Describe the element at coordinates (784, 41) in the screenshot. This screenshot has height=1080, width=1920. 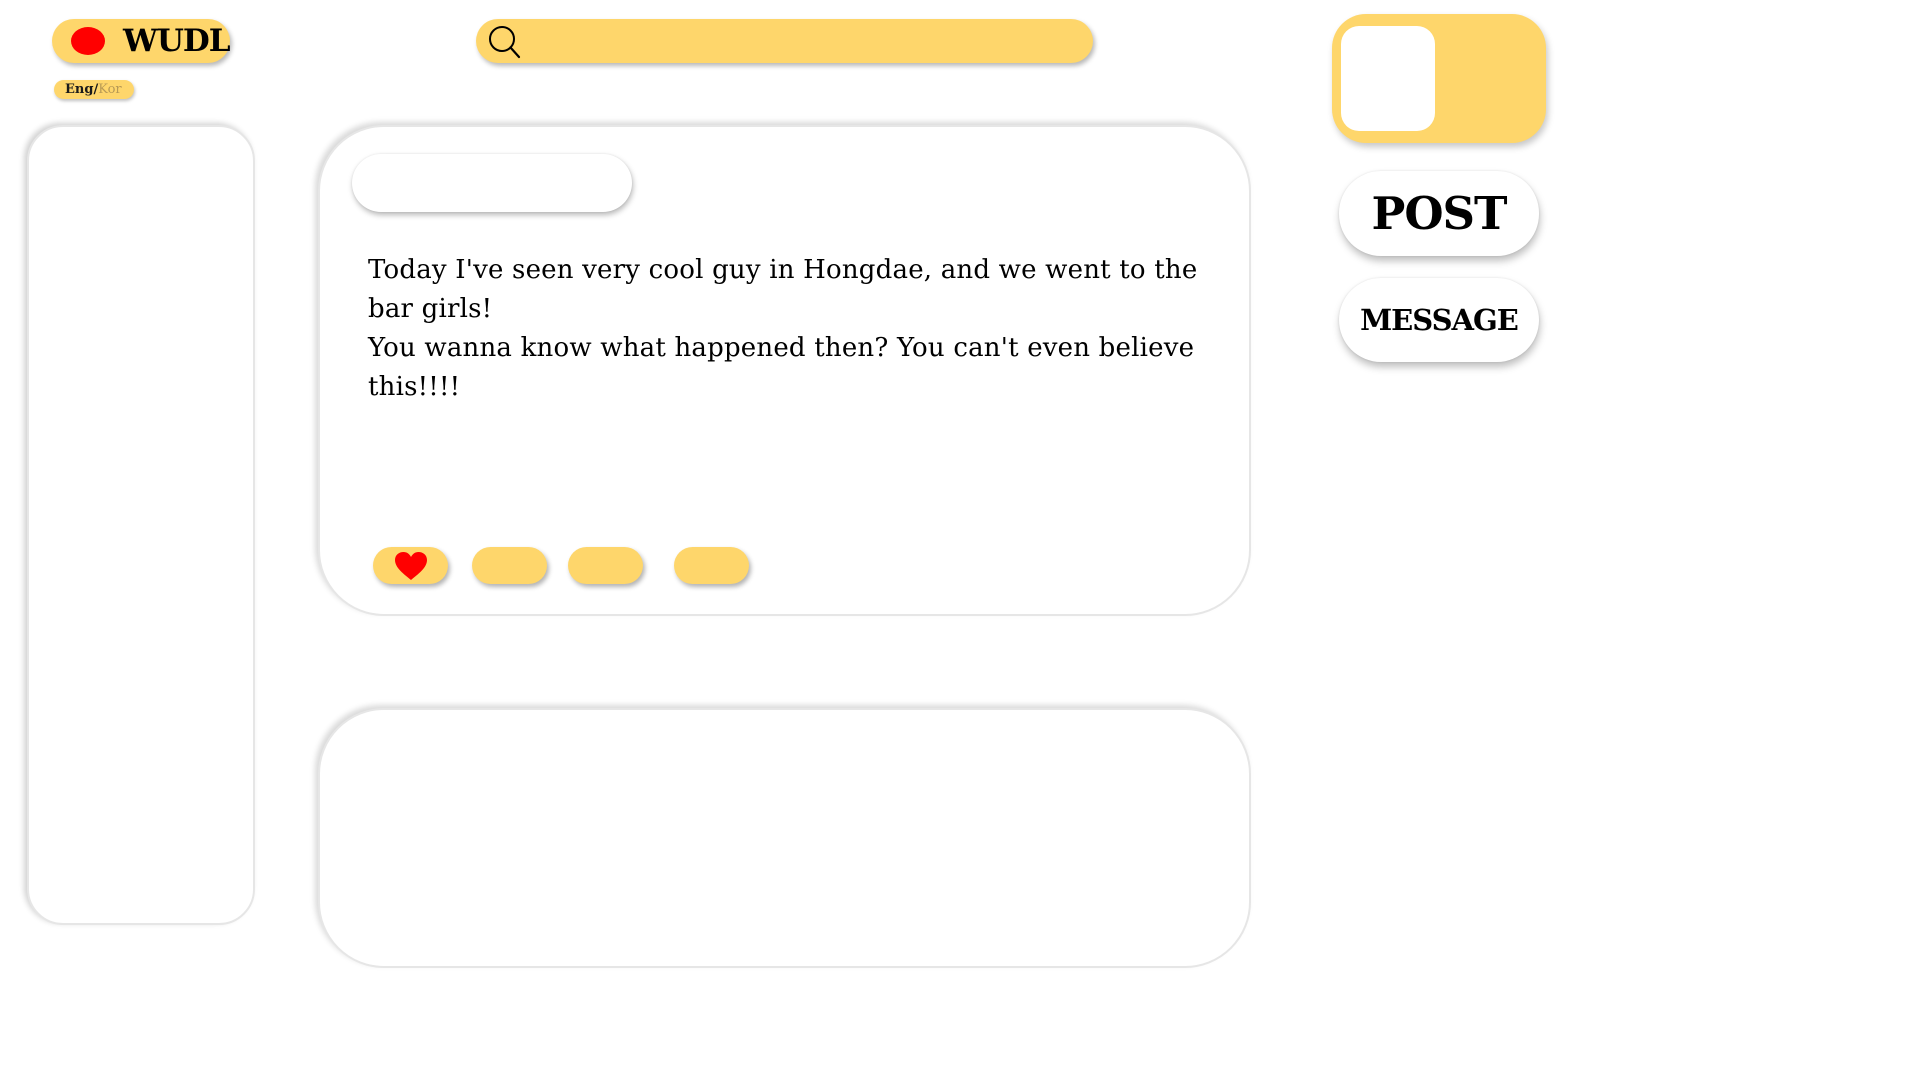
I see `search-bar` at that location.